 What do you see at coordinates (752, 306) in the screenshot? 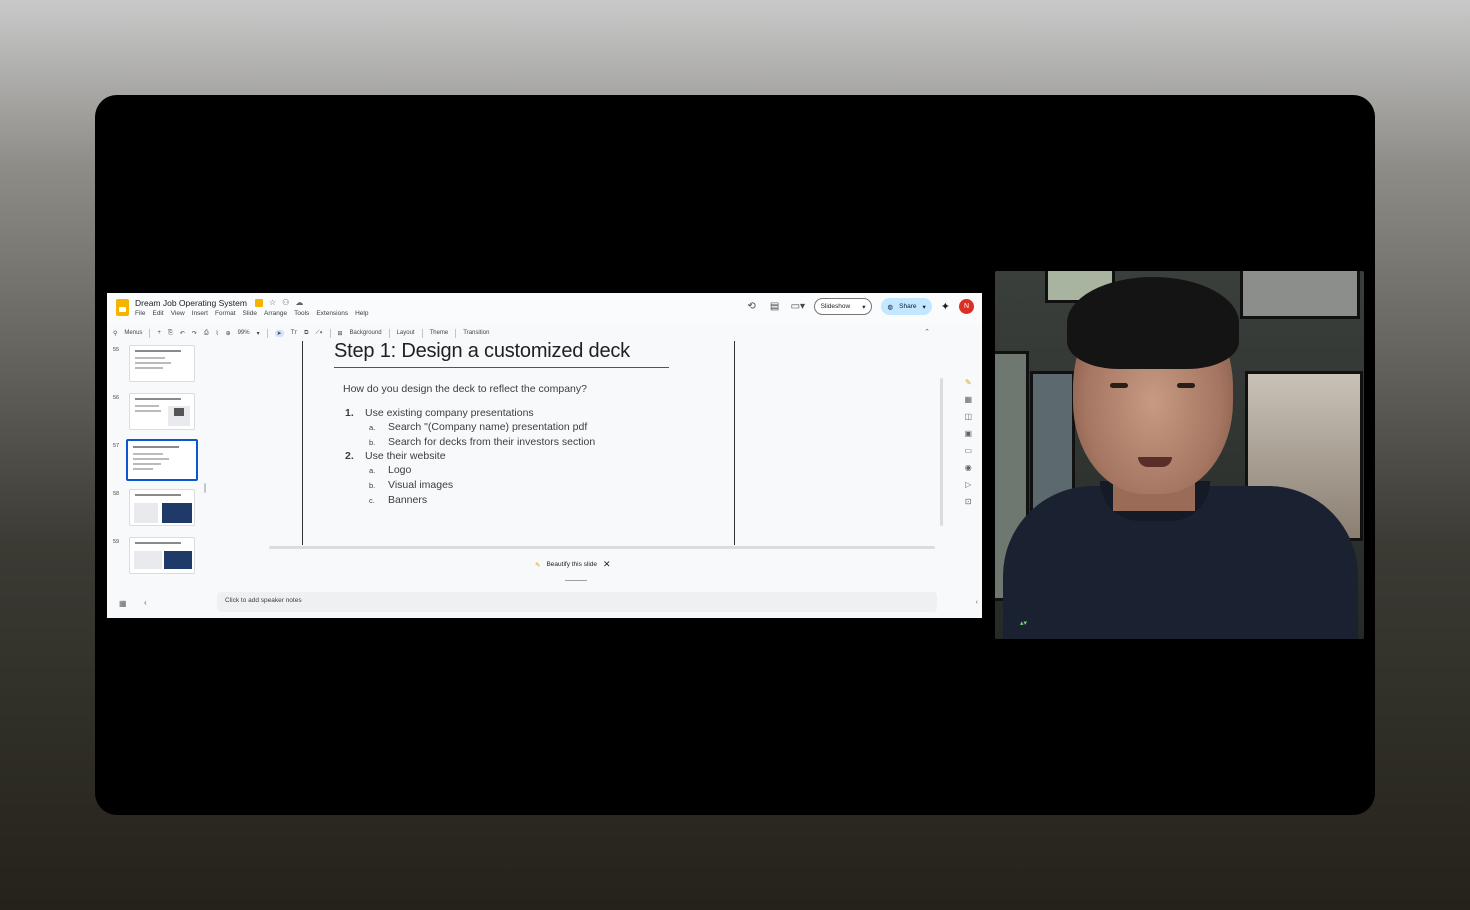
I see `history-icon: ⟲` at bounding box center [752, 306].